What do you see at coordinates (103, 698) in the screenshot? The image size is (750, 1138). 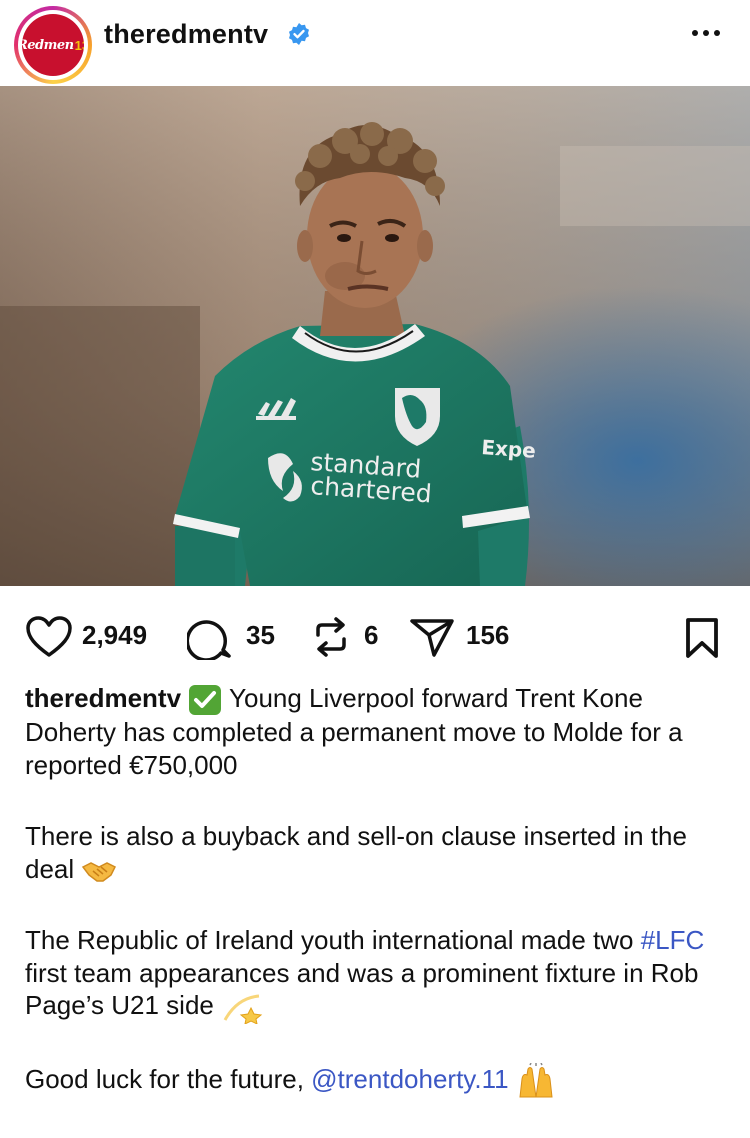 I see `caption-username: theredmentv` at bounding box center [103, 698].